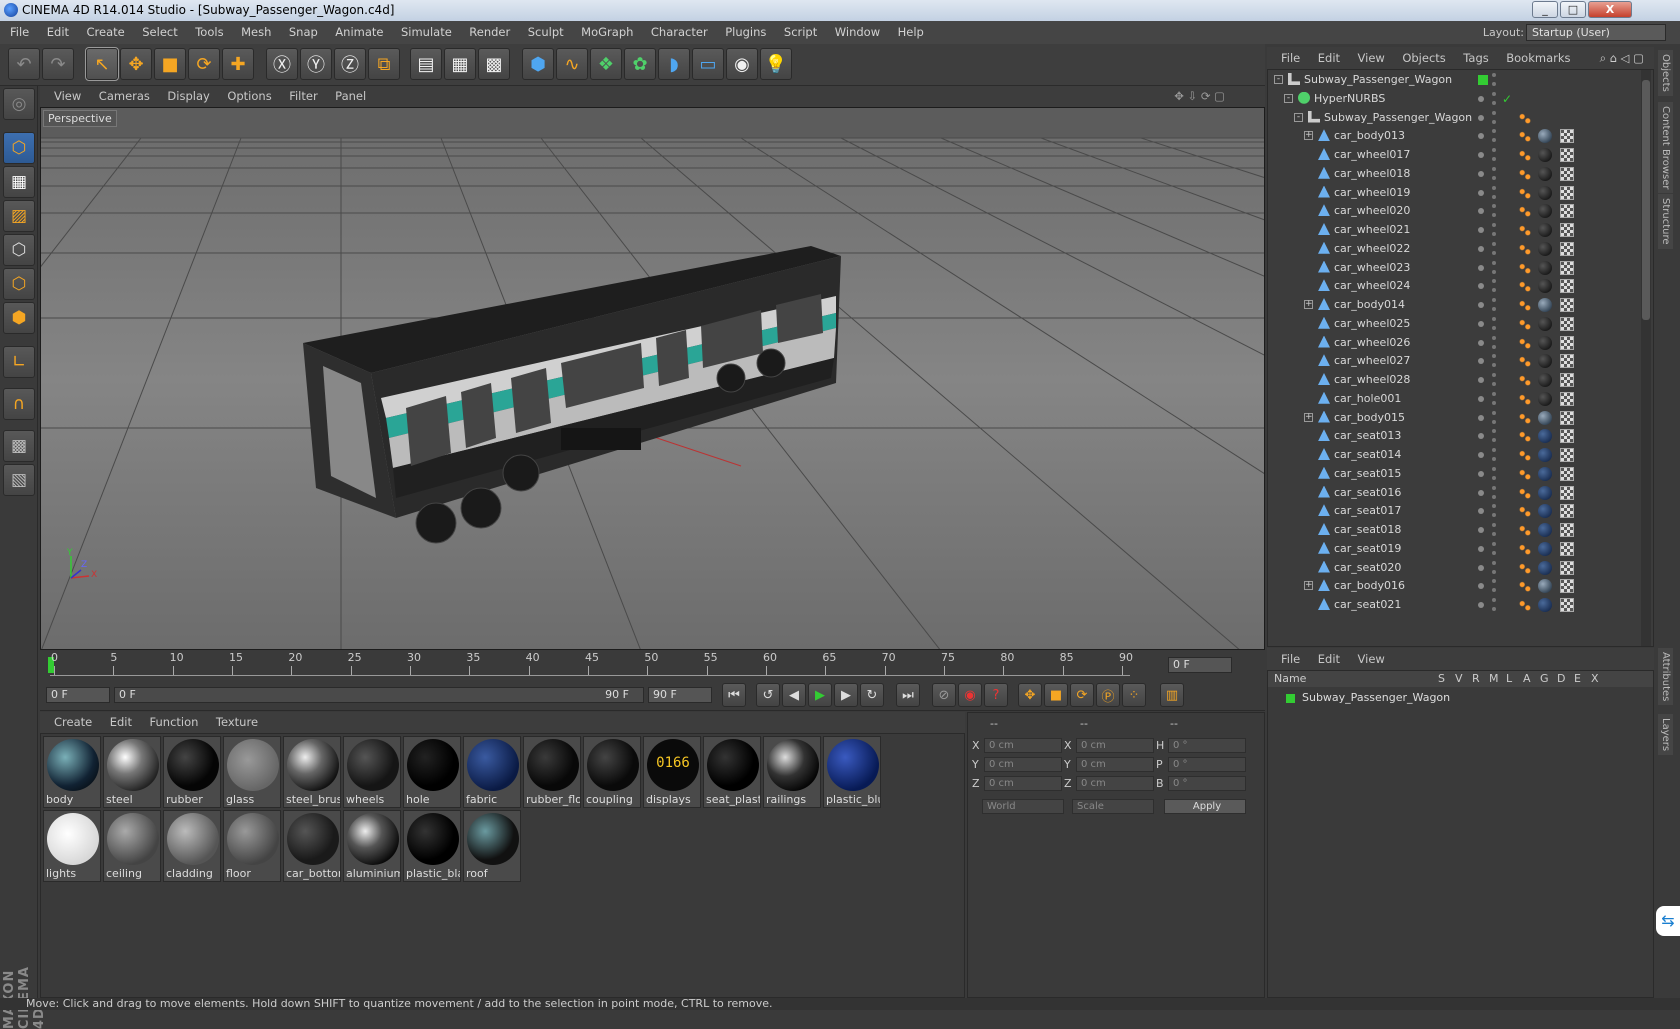  Describe the element at coordinates (19, 216) in the screenshot. I see `workplane-mode-icon: ▨` at that location.